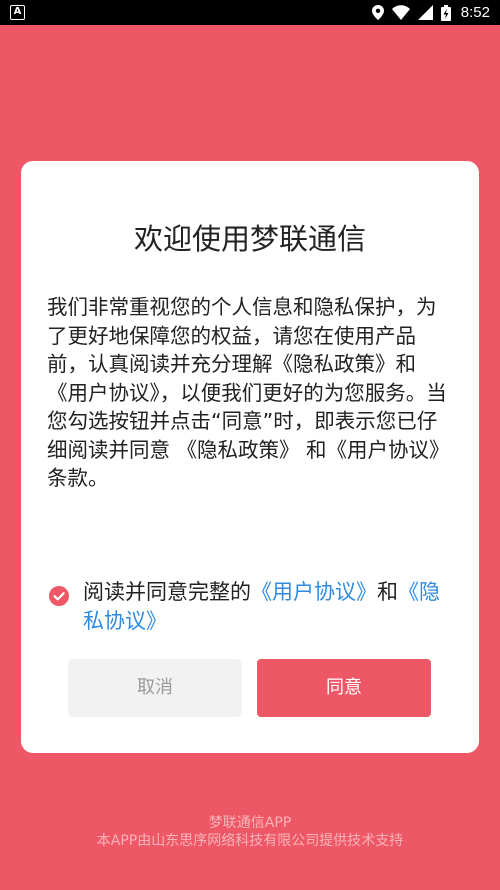 This screenshot has height=890, width=500. What do you see at coordinates (17, 12) in the screenshot?
I see `app-notification-icon: A` at bounding box center [17, 12].